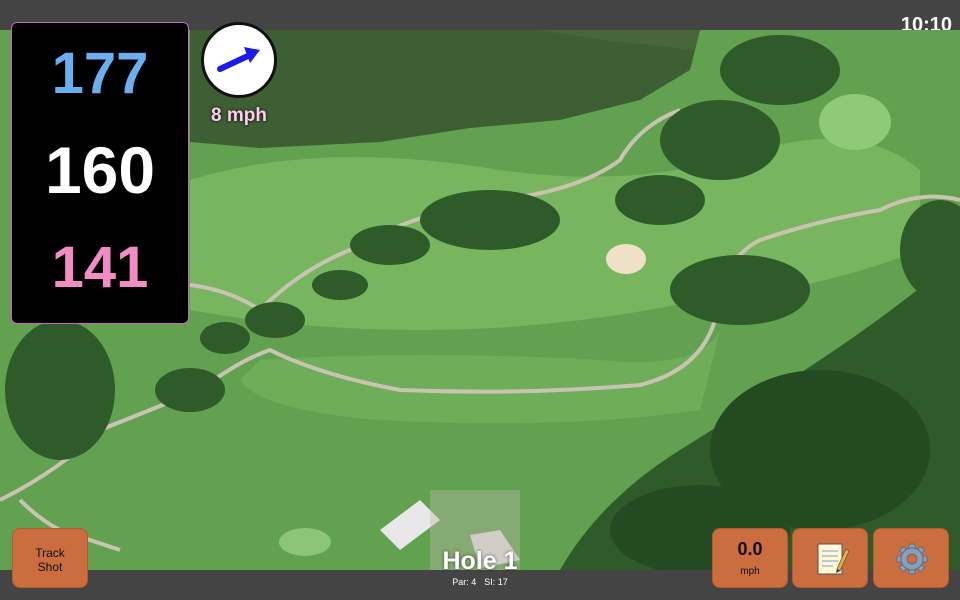 This screenshot has height=600, width=960. I want to click on notepad-icon, so click(833, 559).